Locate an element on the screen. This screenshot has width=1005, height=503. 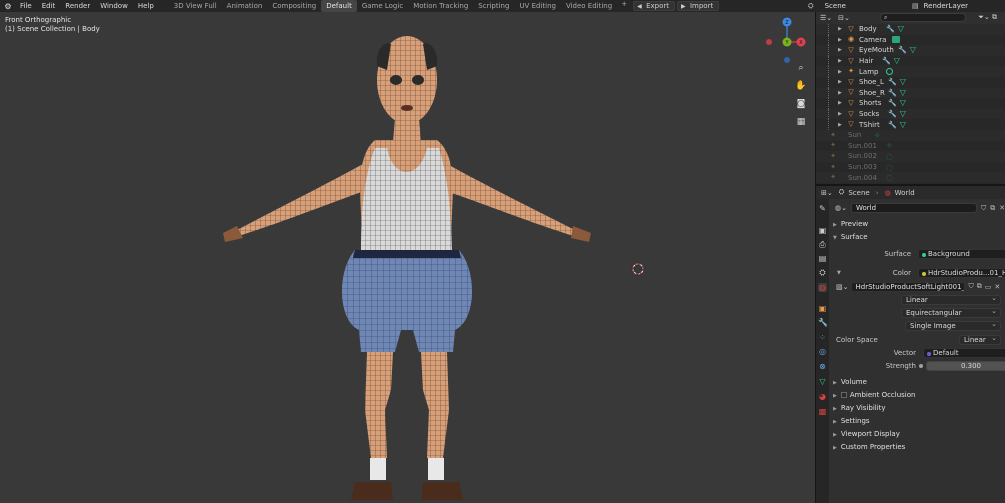
outliner-item-eyemouth: ▶ ▽ EyeMouth 🔧 ▽ is located at coordinates (910, 50).